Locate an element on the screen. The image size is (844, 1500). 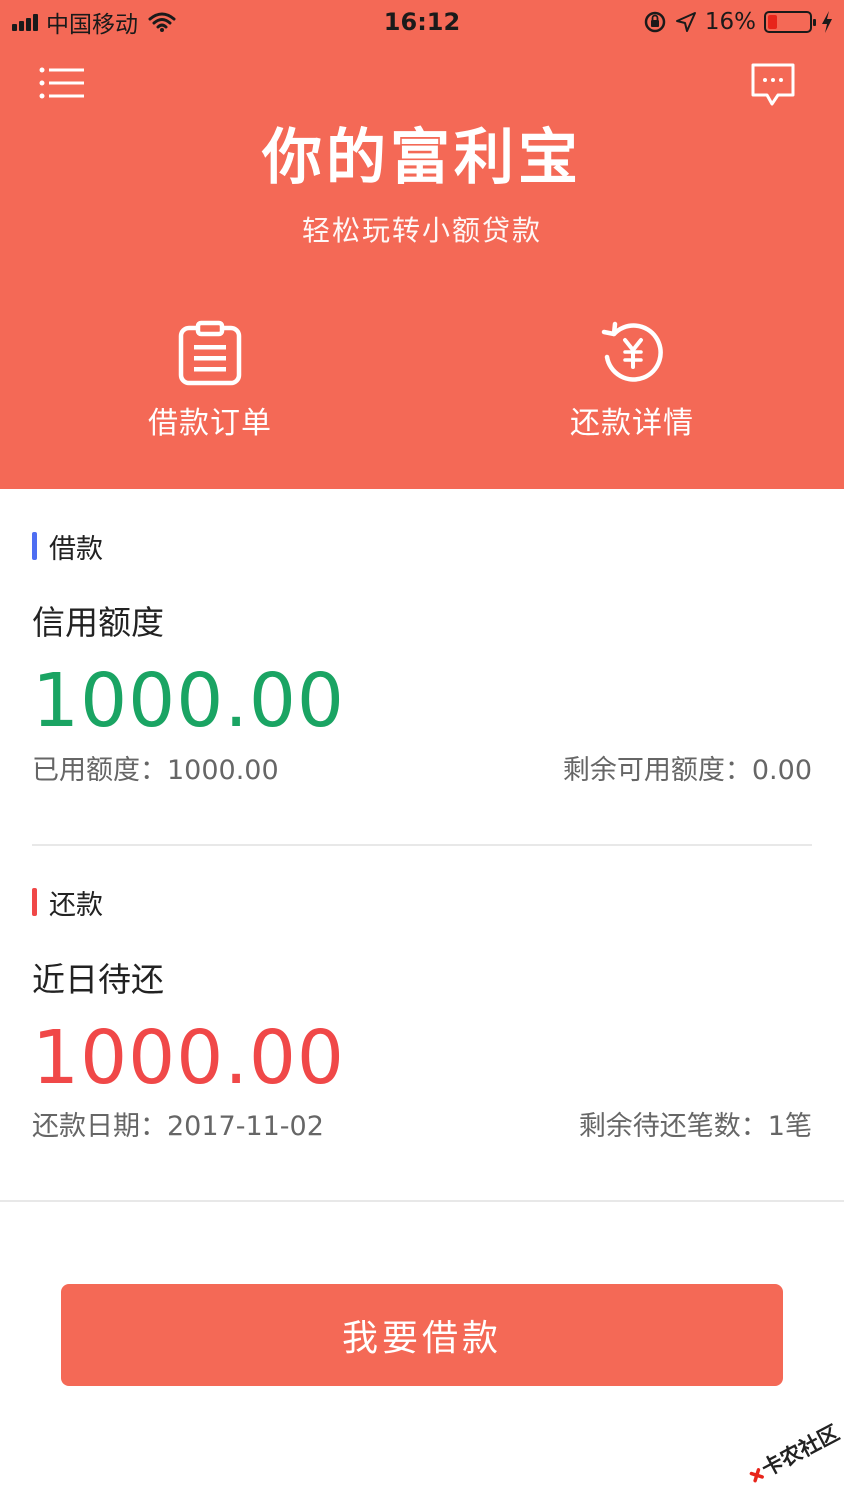
borrow-tag-label: 借款 is located at coordinates (76, 549).